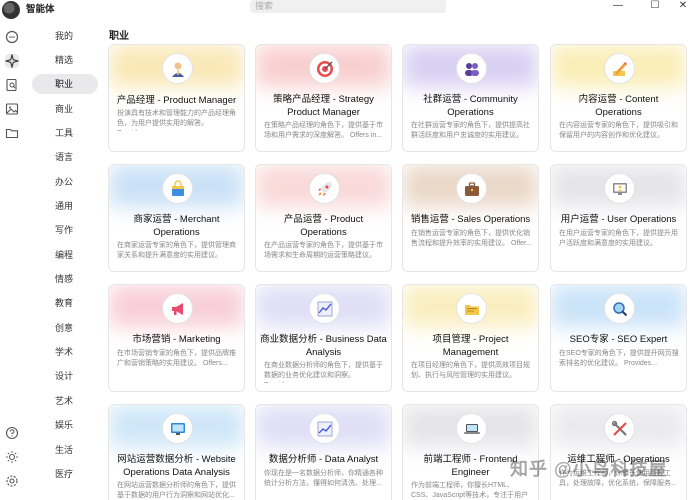  I want to click on settings-icon, so click(12, 481).